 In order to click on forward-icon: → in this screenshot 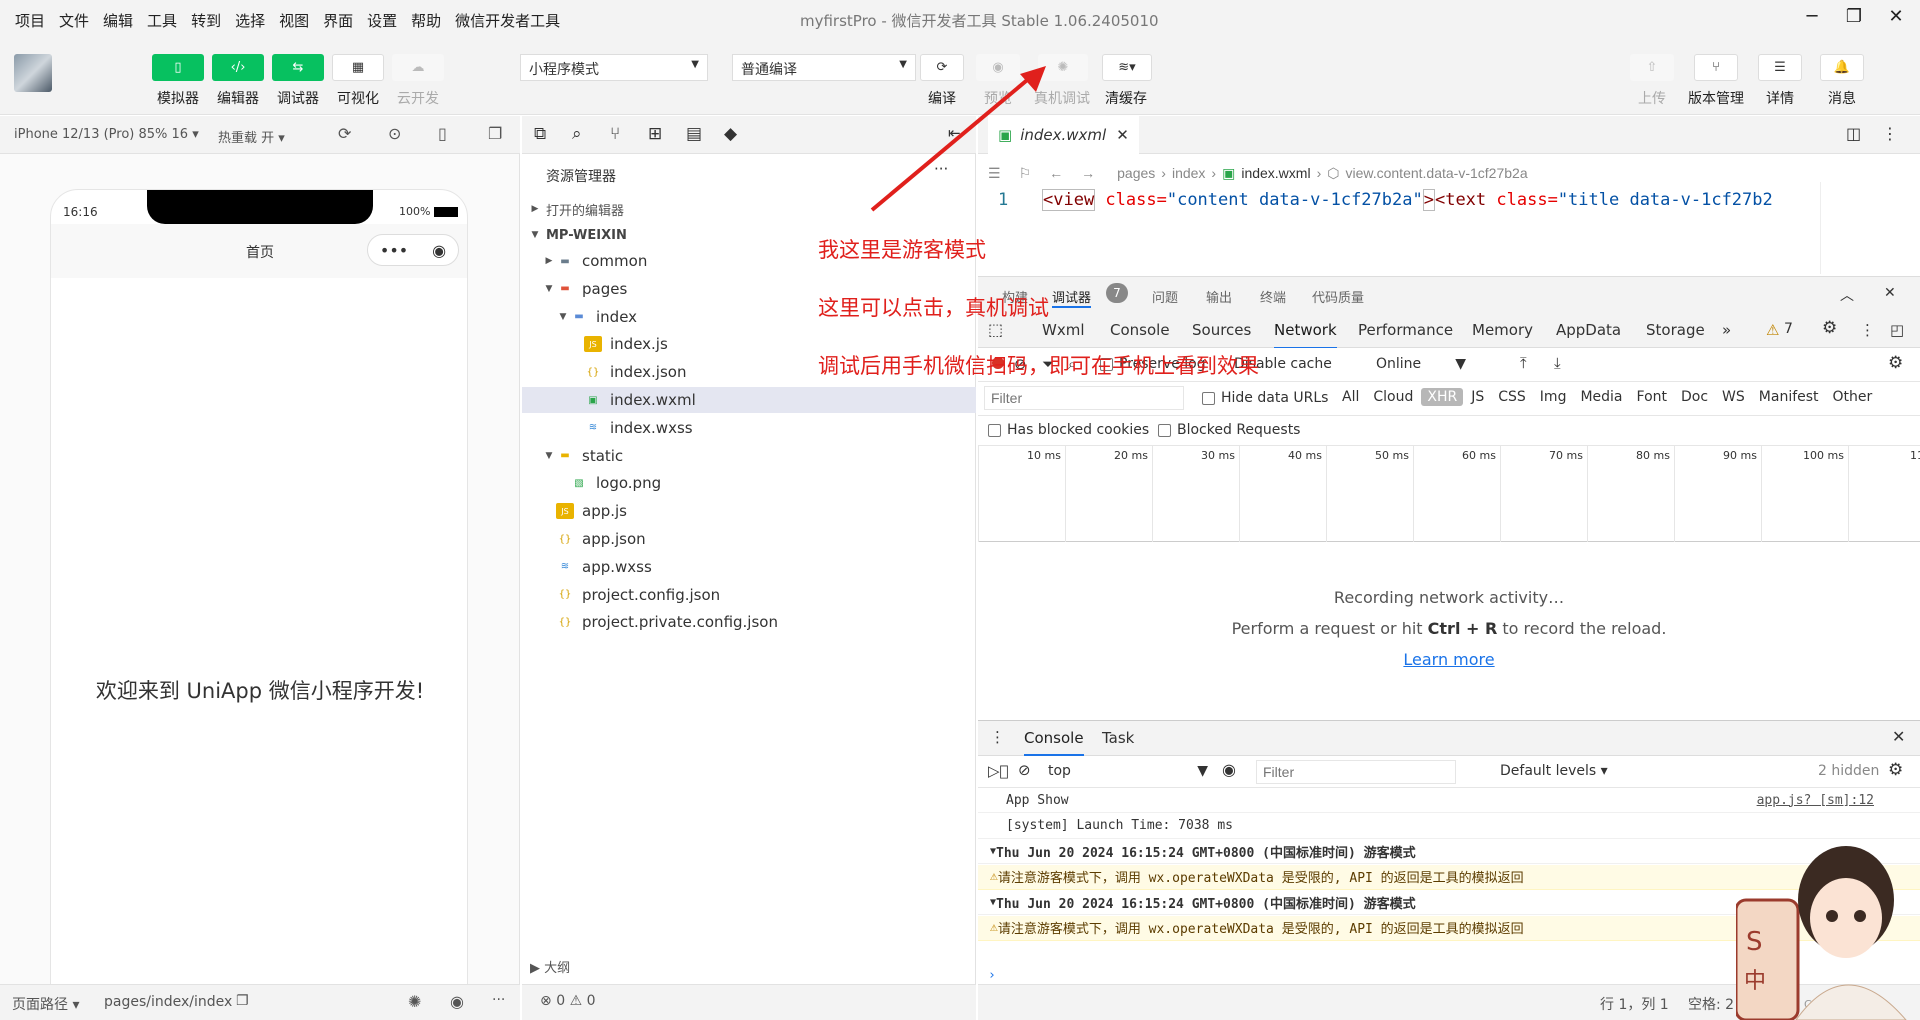, I will do `click(1088, 173)`.